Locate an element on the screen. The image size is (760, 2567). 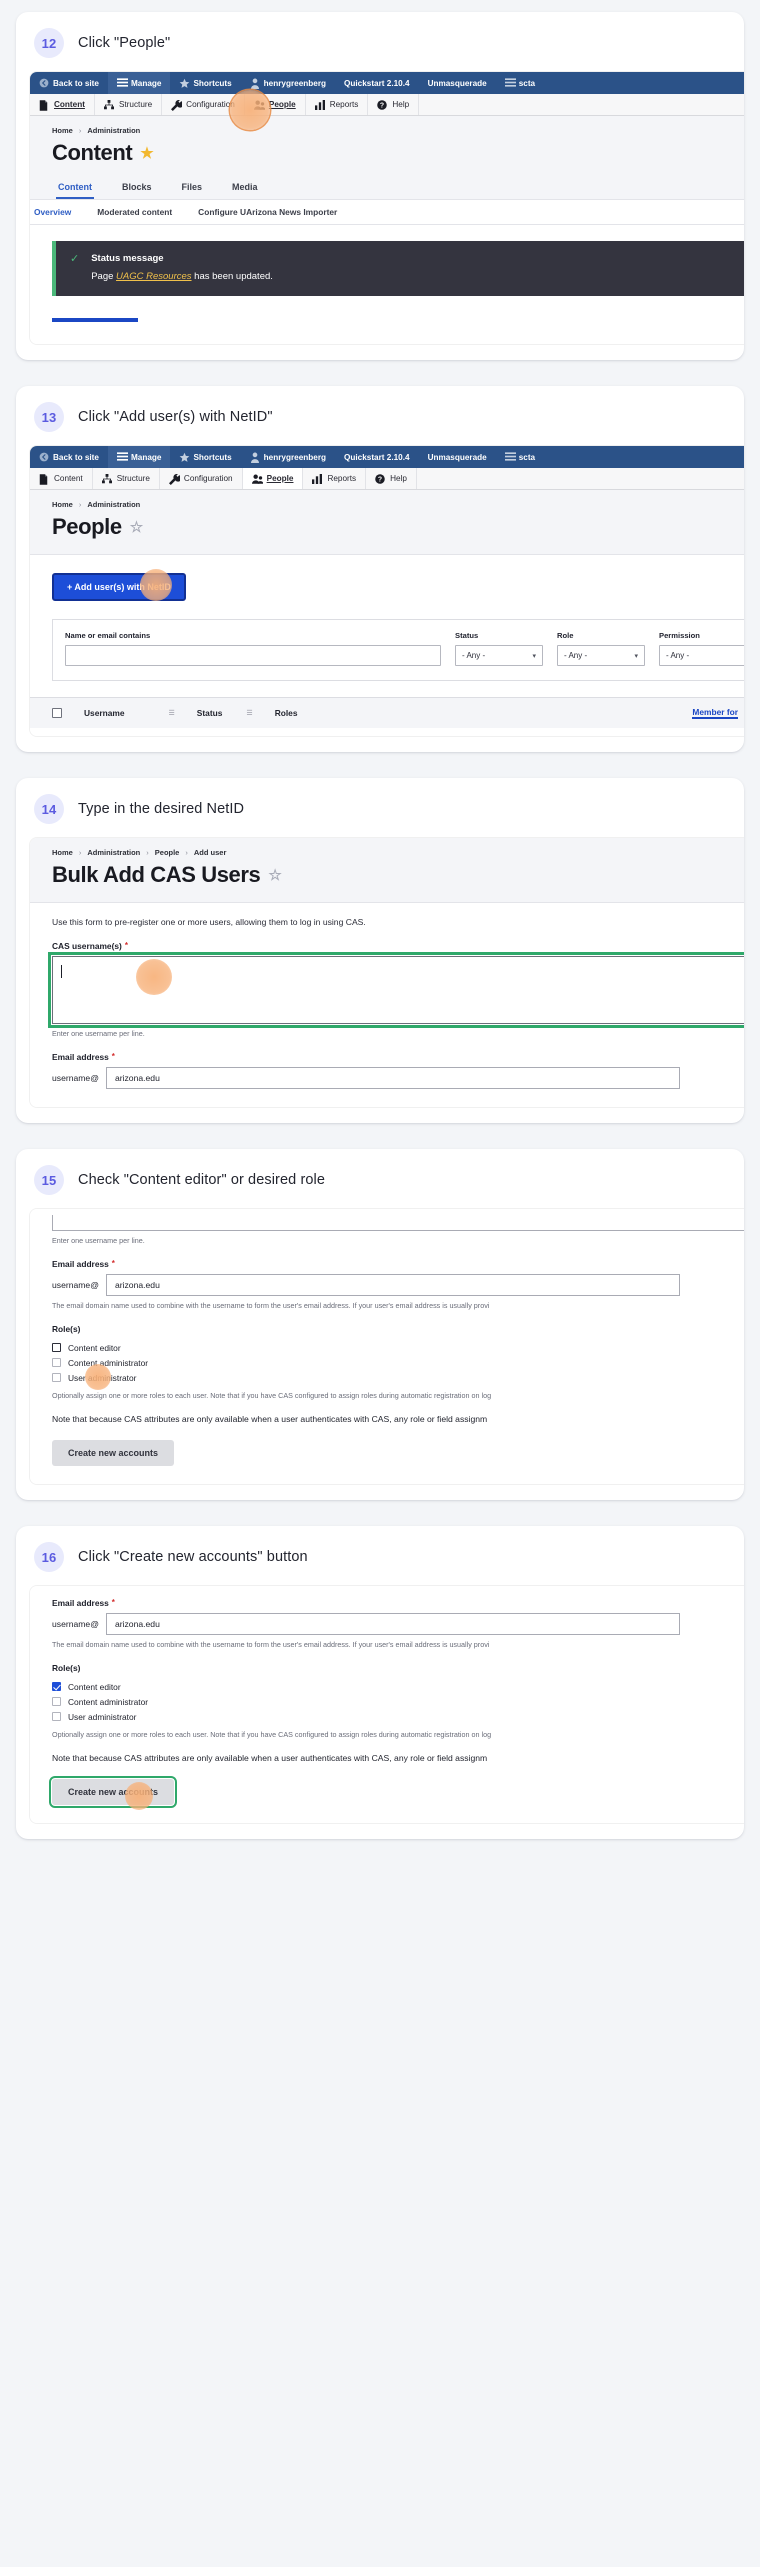
wrench-icon is located at coordinates (175, 479).